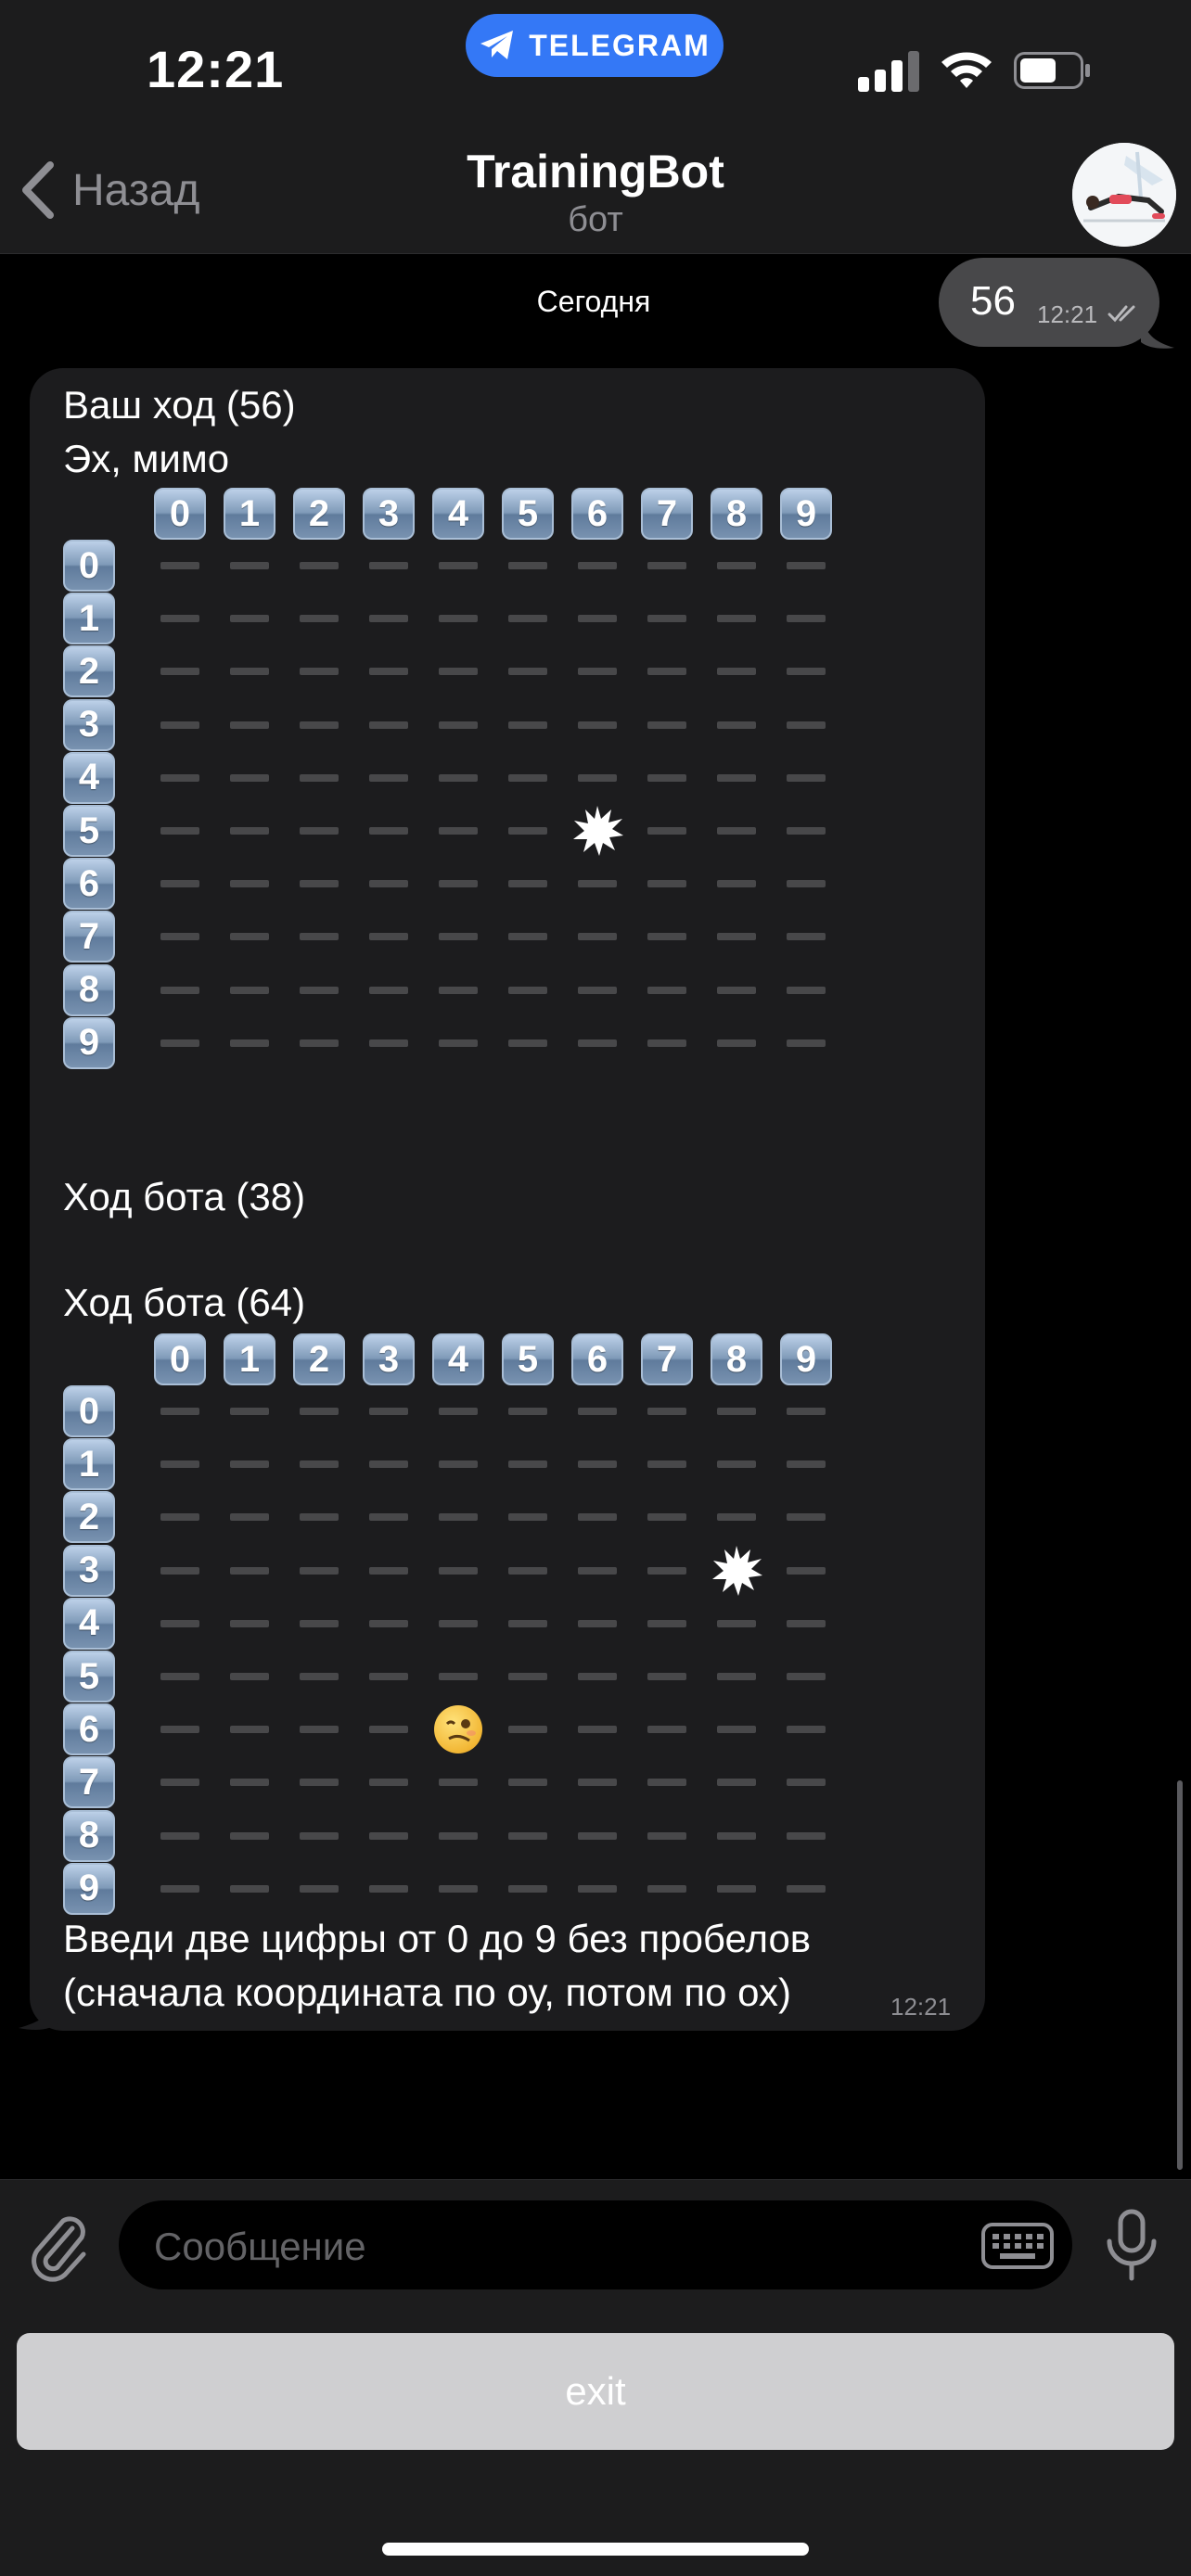 This screenshot has width=1191, height=2576. Describe the element at coordinates (89, 990) in the screenshot. I see `row-label-key: 8` at that location.